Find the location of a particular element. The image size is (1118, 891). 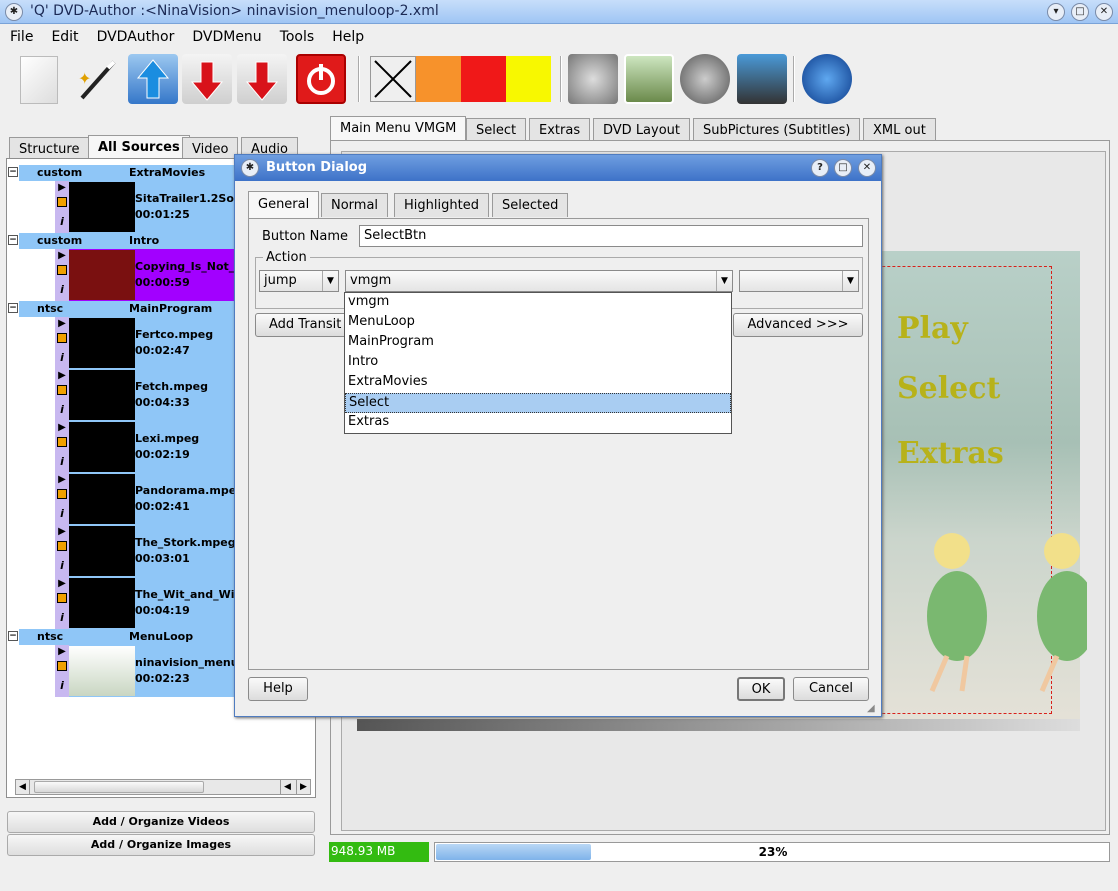

help-button: Help is located at coordinates (278, 689).